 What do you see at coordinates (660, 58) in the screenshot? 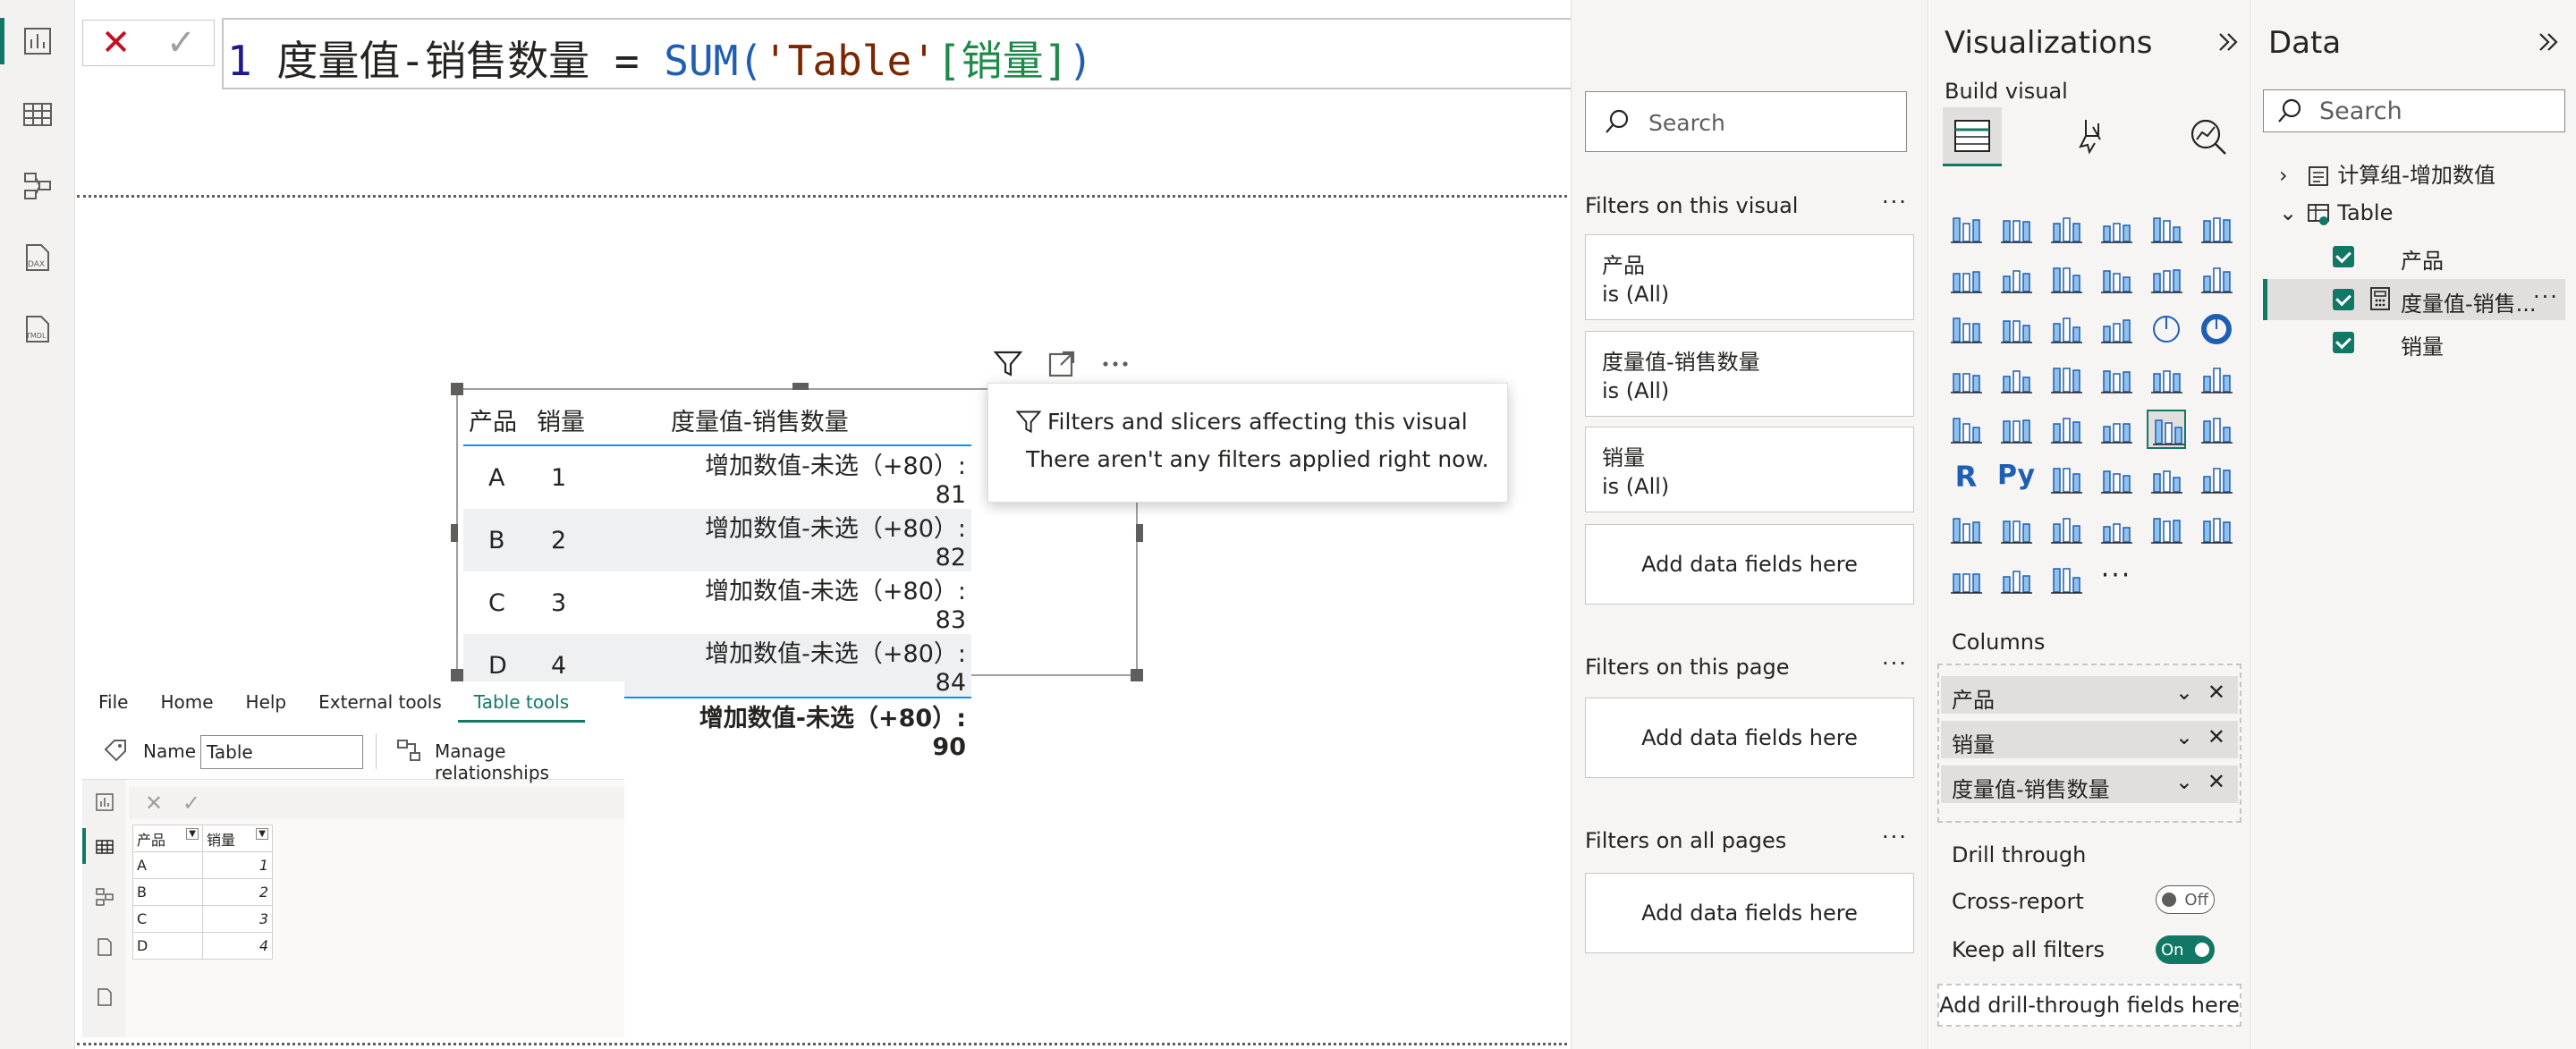
I see `formula-text: 1 度量值-销售数量 = SUM('Table'[销量])` at bounding box center [660, 58].